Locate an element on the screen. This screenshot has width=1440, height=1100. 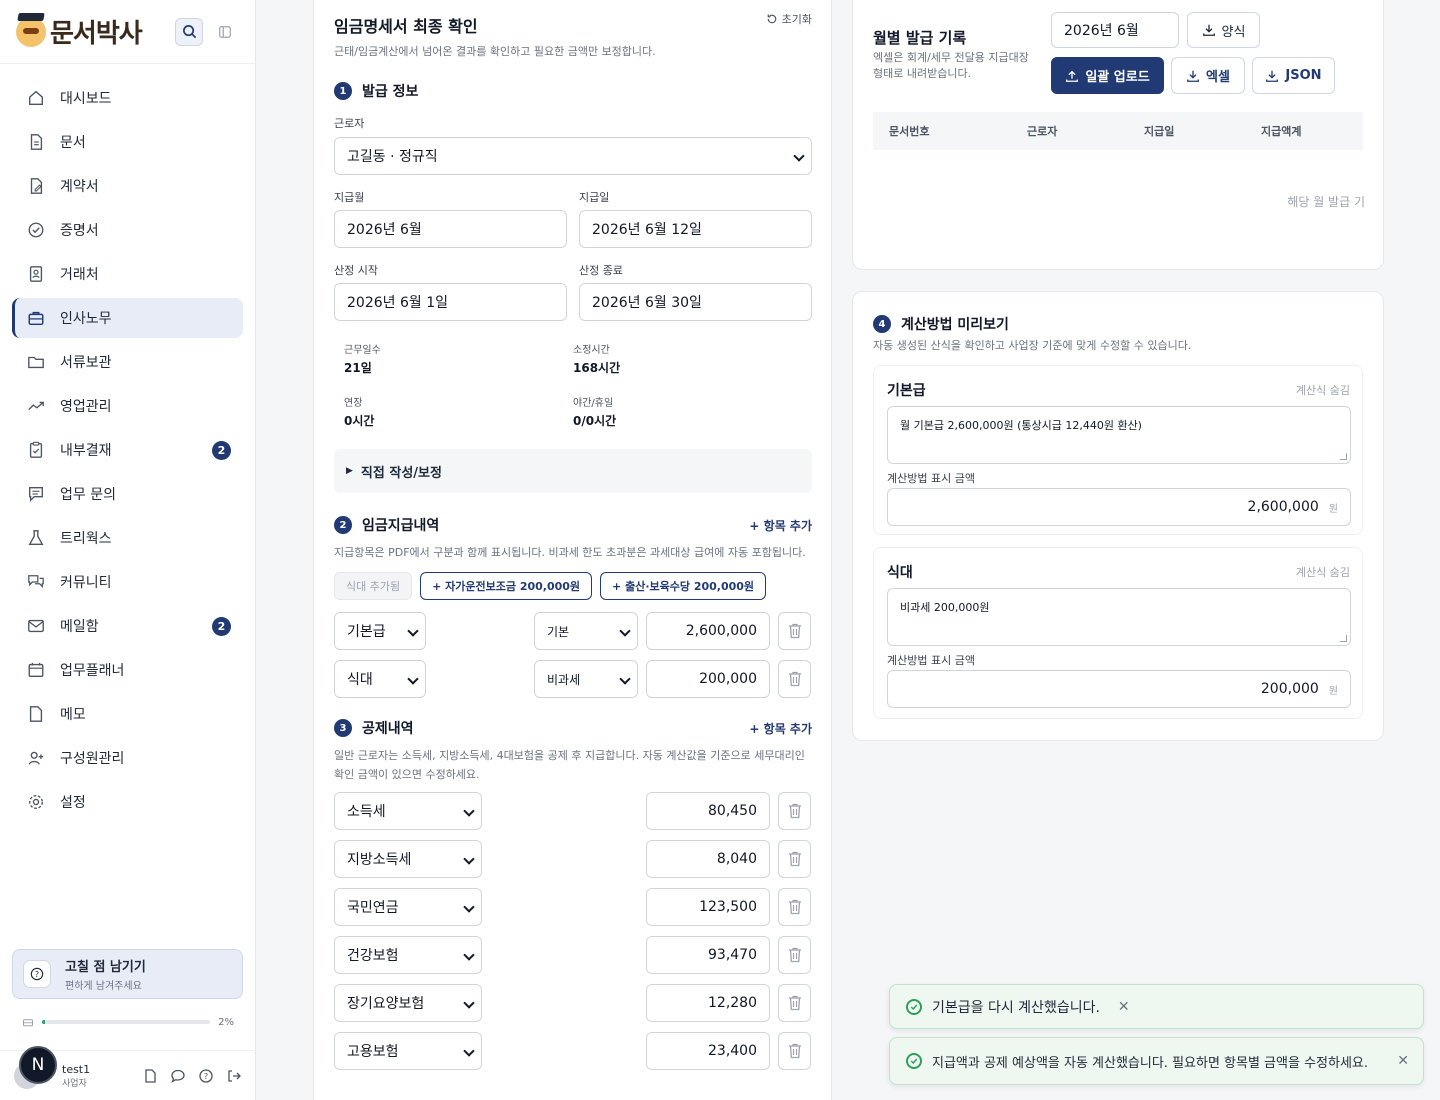
flask-icon is located at coordinates (36, 538).